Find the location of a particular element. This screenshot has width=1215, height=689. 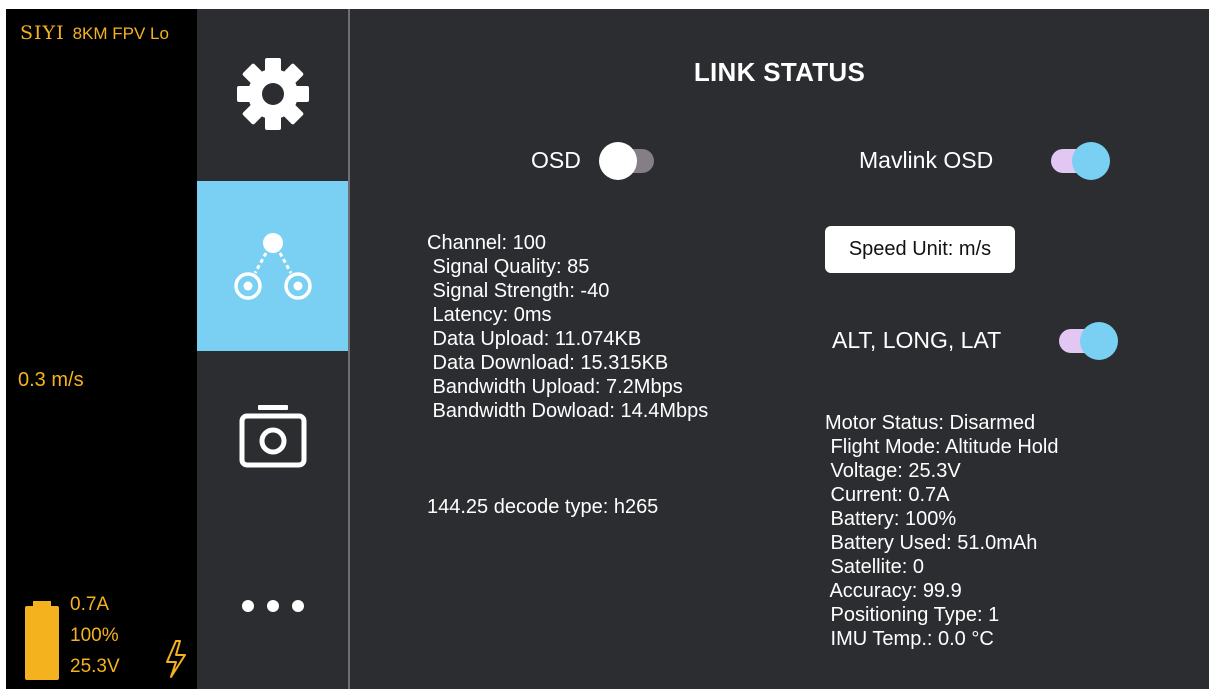

gear-icon is located at coordinates (272, 94).